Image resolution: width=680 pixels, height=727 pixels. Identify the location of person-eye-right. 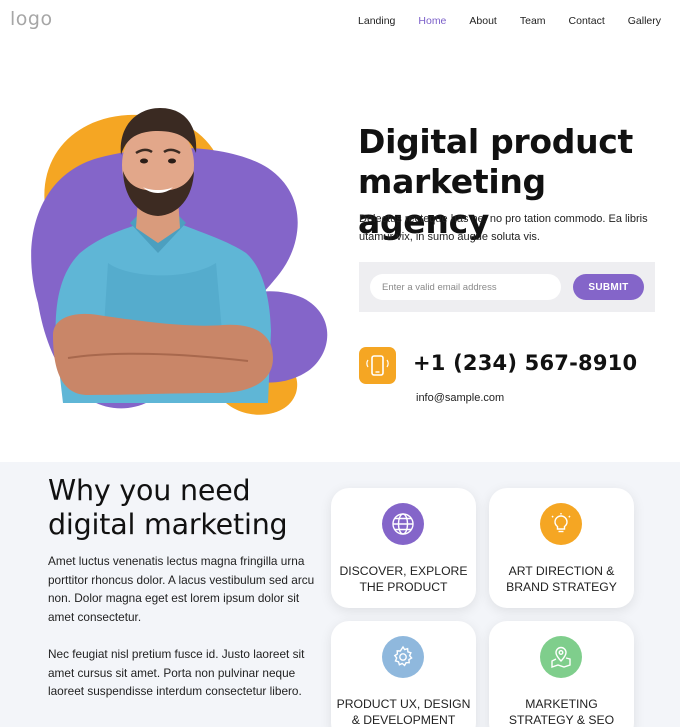
(172, 161).